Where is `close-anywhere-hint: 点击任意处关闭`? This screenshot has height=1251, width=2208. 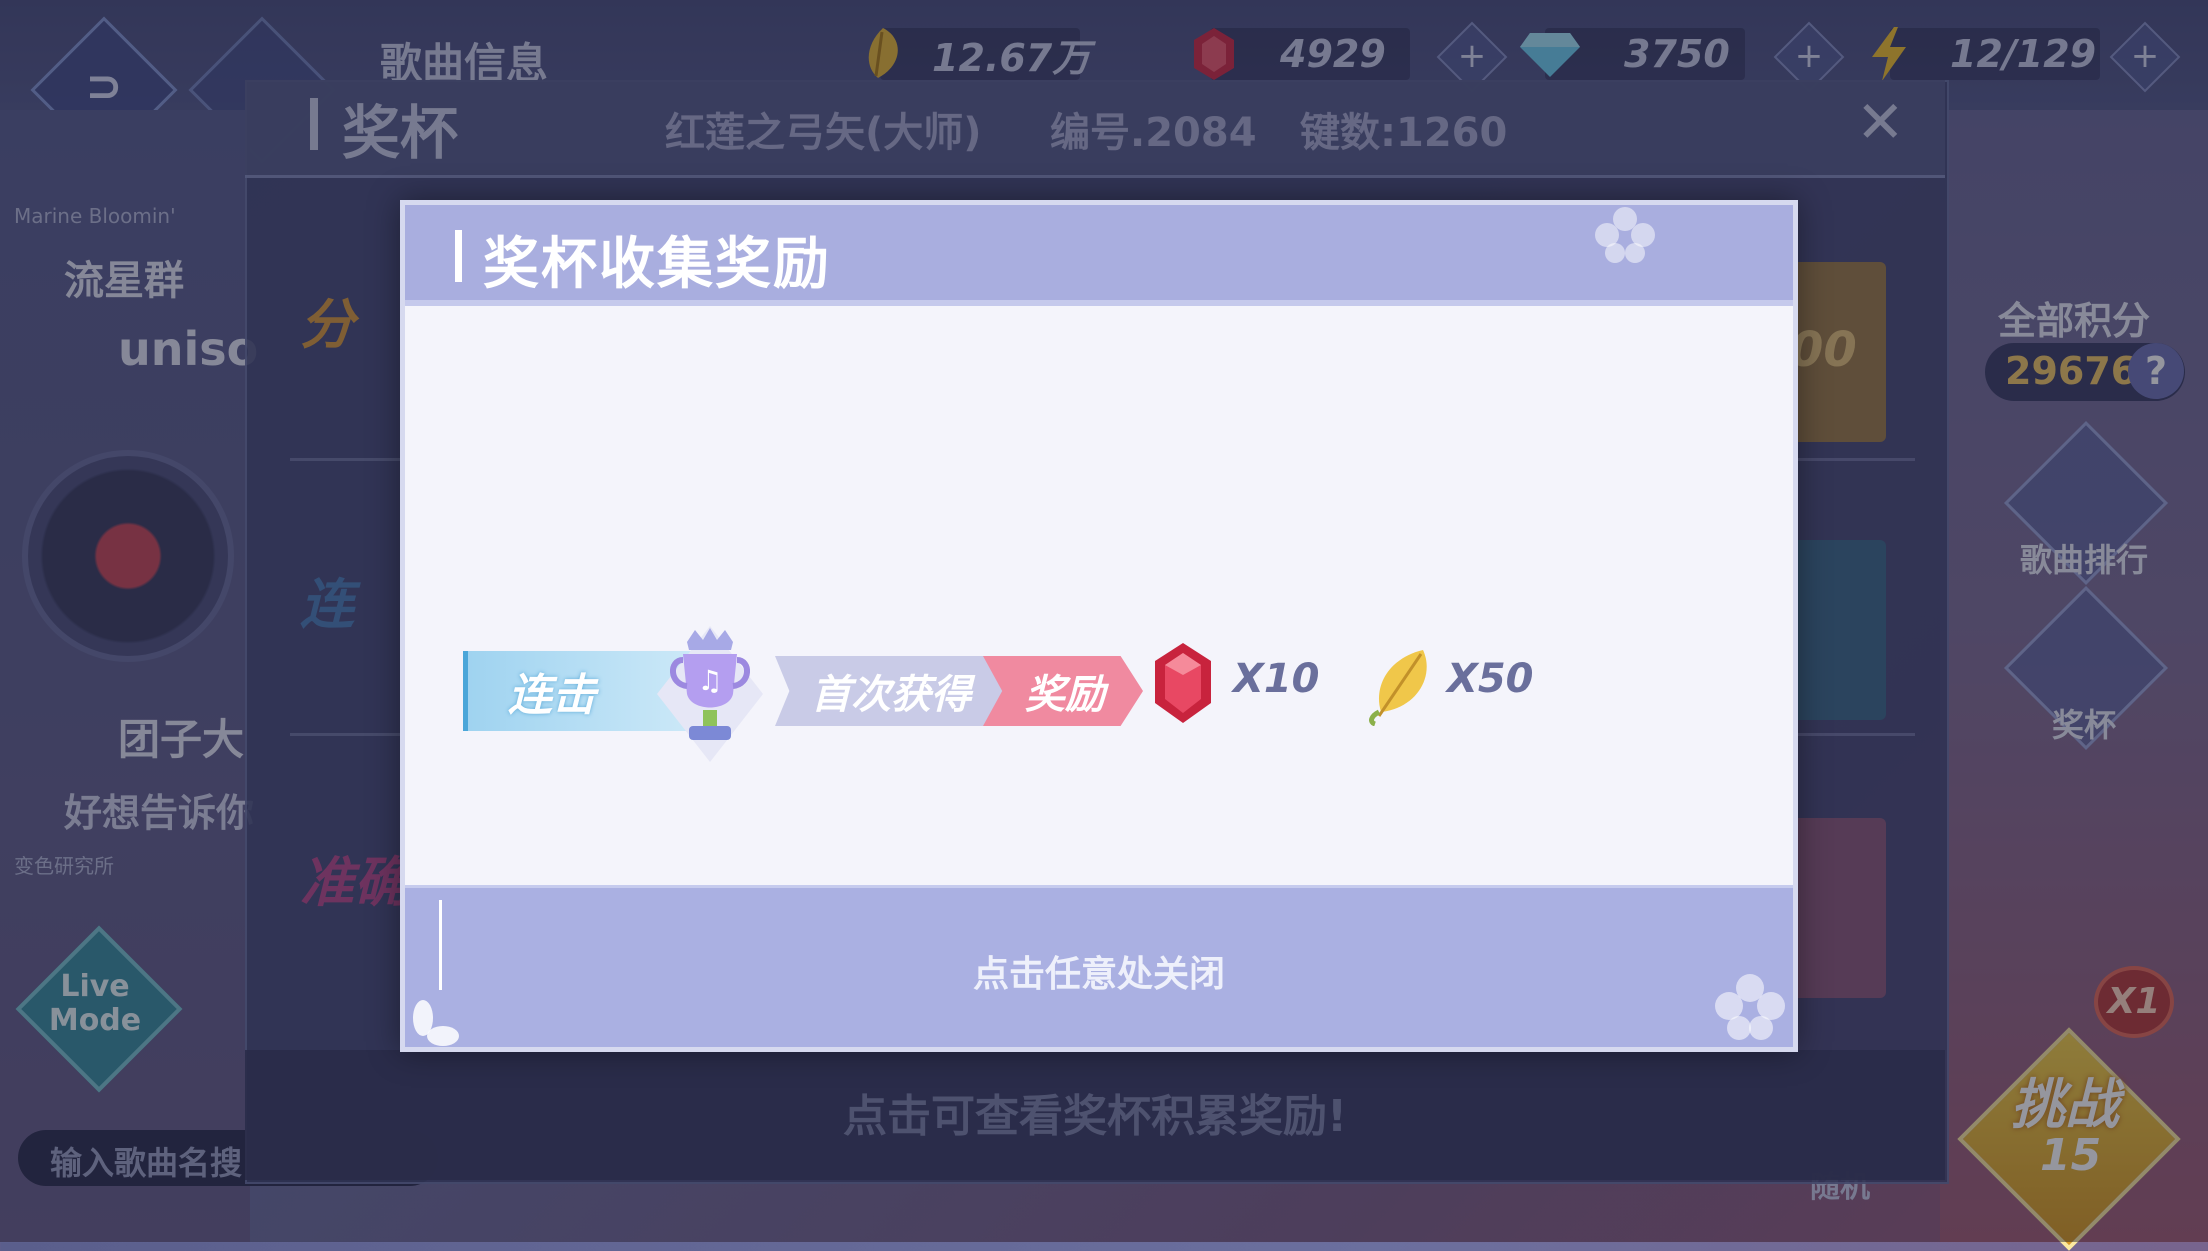
close-anywhere-hint: 点击任意处关闭 is located at coordinates (1098, 974).